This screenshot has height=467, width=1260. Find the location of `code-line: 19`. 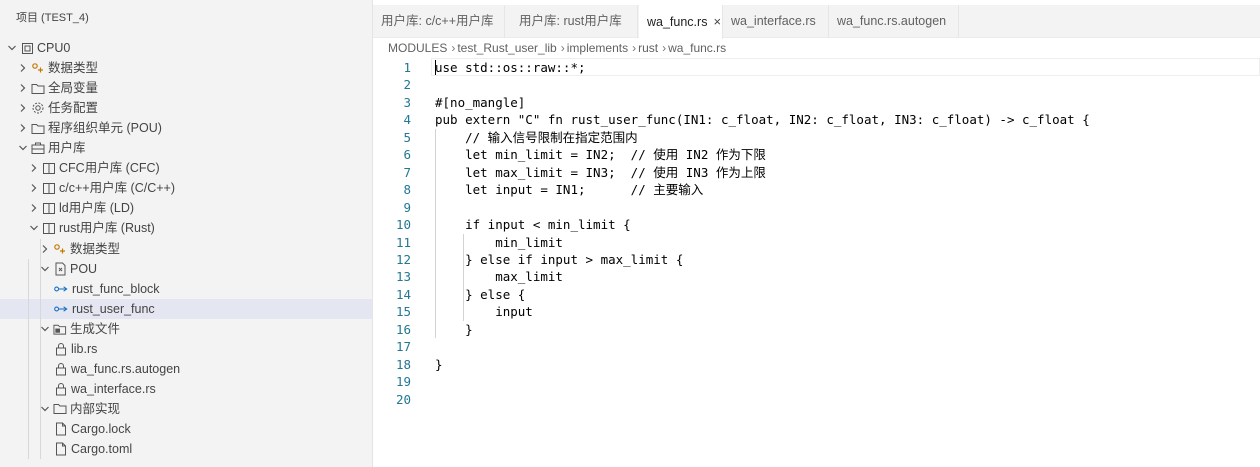

code-line: 19 is located at coordinates (813, 381).